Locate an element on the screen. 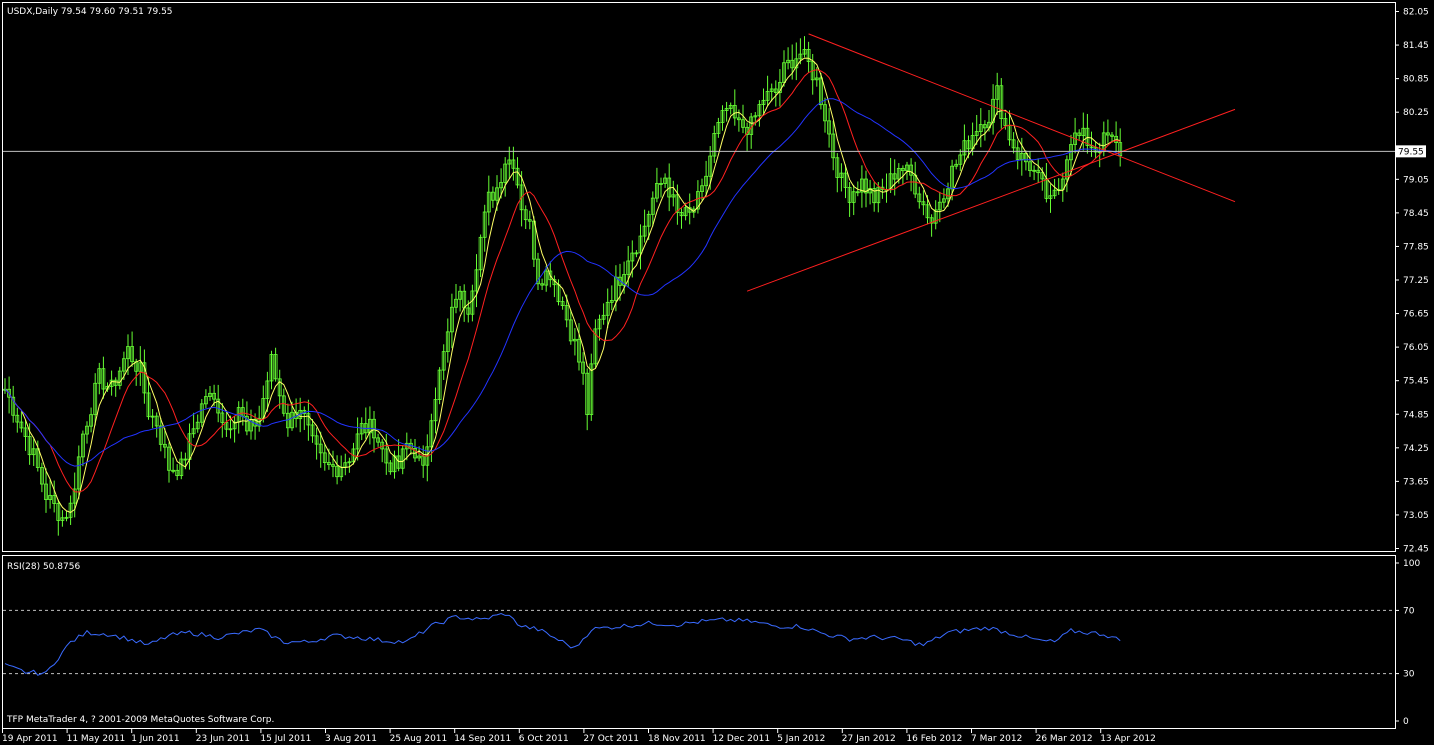  symbol-header: USDX,Daily 79.54 79.60 79.51 79.55 is located at coordinates (90, 12).